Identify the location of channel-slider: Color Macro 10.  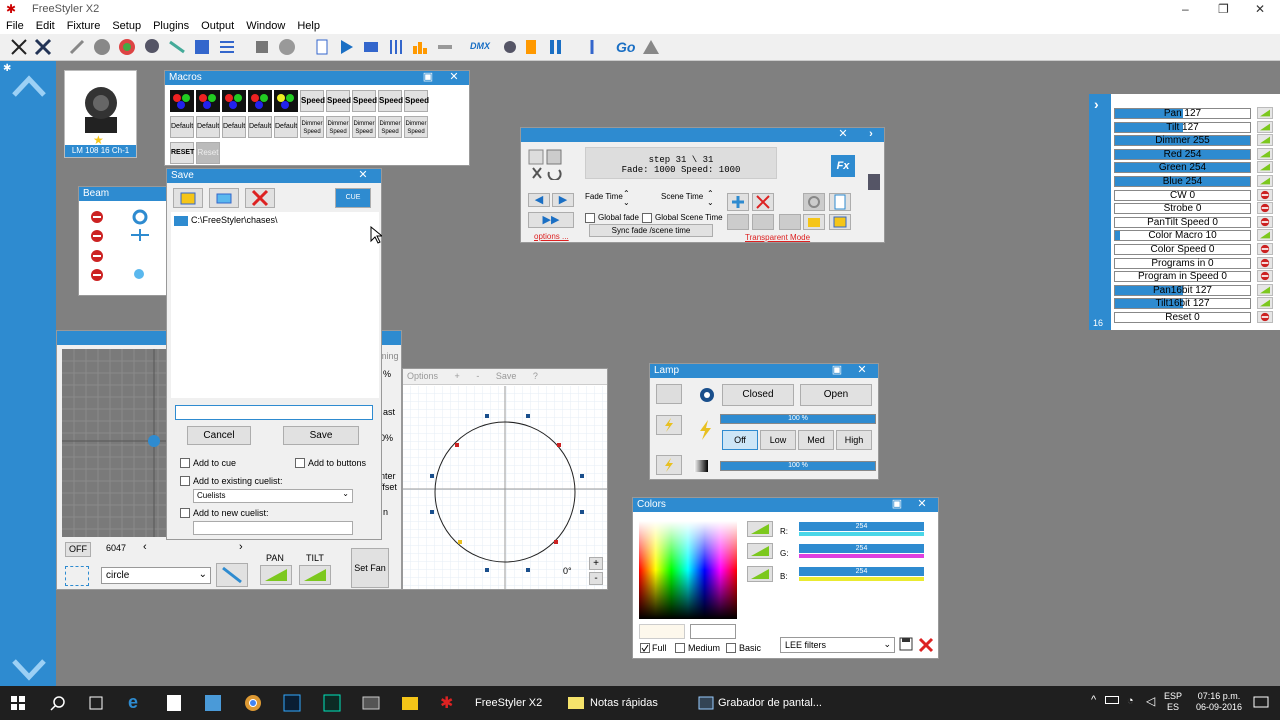
(1182, 236).